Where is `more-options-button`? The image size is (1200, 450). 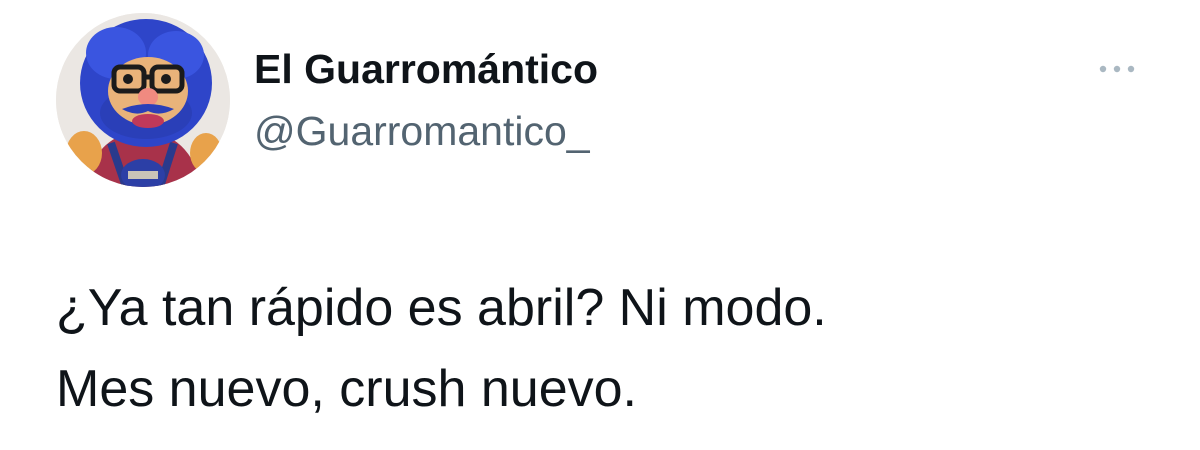 more-options-button is located at coordinates (1117, 69).